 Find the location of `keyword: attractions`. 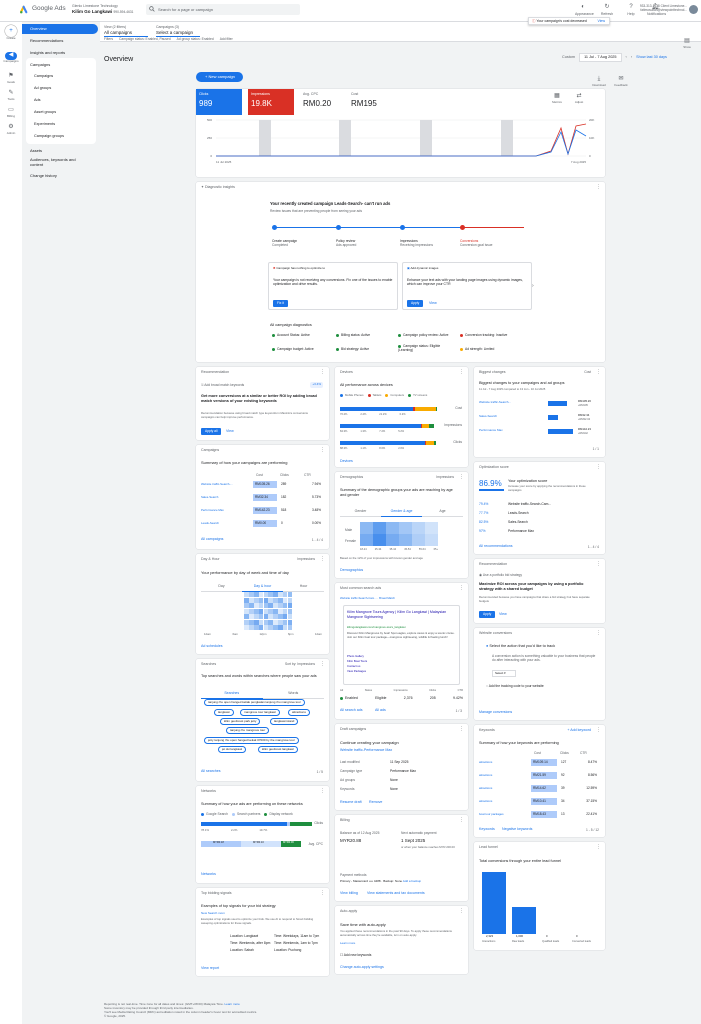

keyword: attractions is located at coordinates (505, 775).